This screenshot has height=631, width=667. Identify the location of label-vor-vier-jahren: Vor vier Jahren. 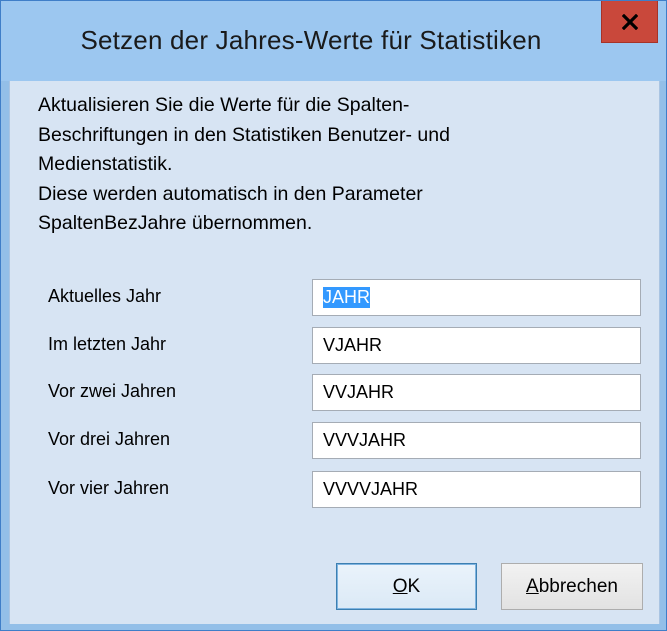
(109, 488).